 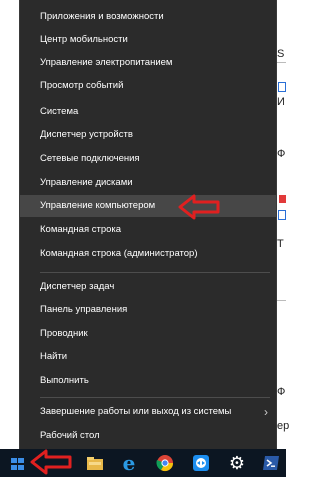 I want to click on menu-item-label: Панель управления, so click(x=84, y=309).